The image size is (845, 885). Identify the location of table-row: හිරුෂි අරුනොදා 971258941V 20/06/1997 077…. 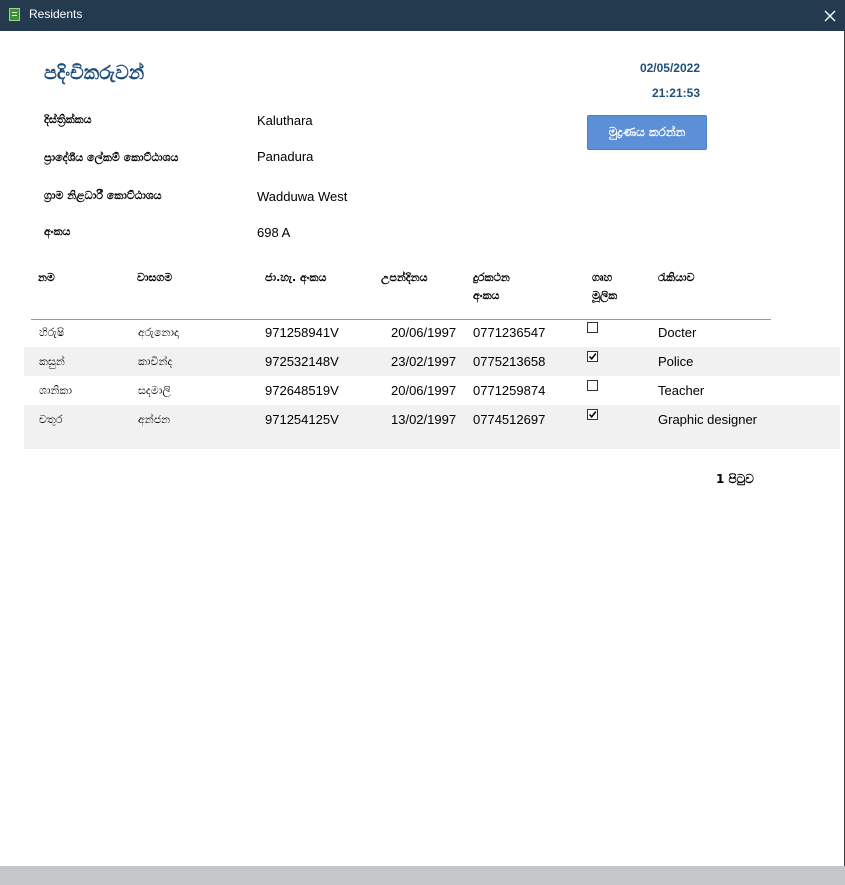
(432, 332).